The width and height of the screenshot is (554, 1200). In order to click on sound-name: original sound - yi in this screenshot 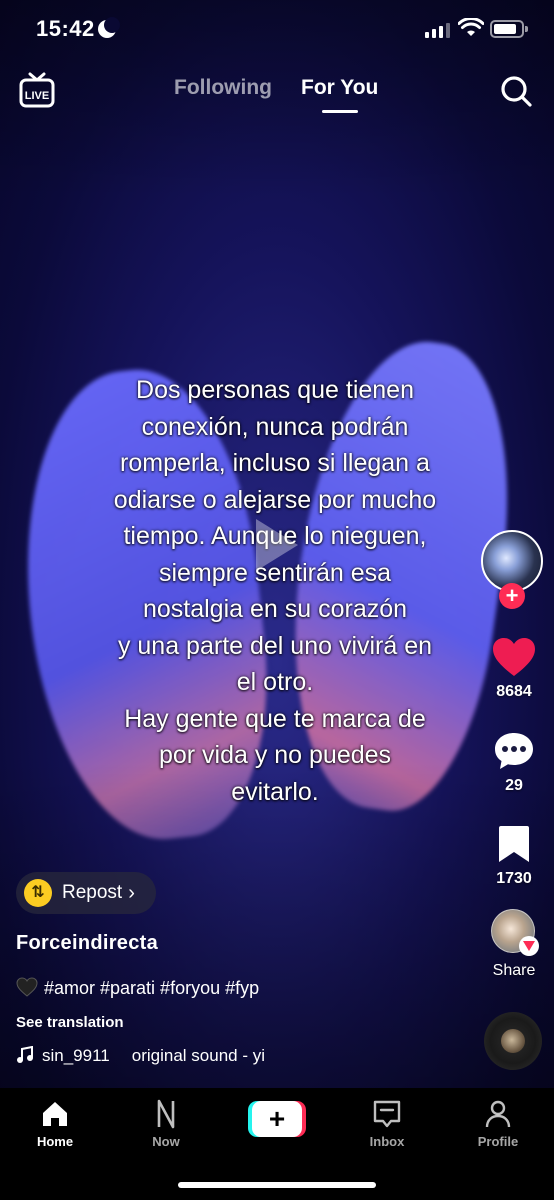, I will do `click(198, 1055)`.